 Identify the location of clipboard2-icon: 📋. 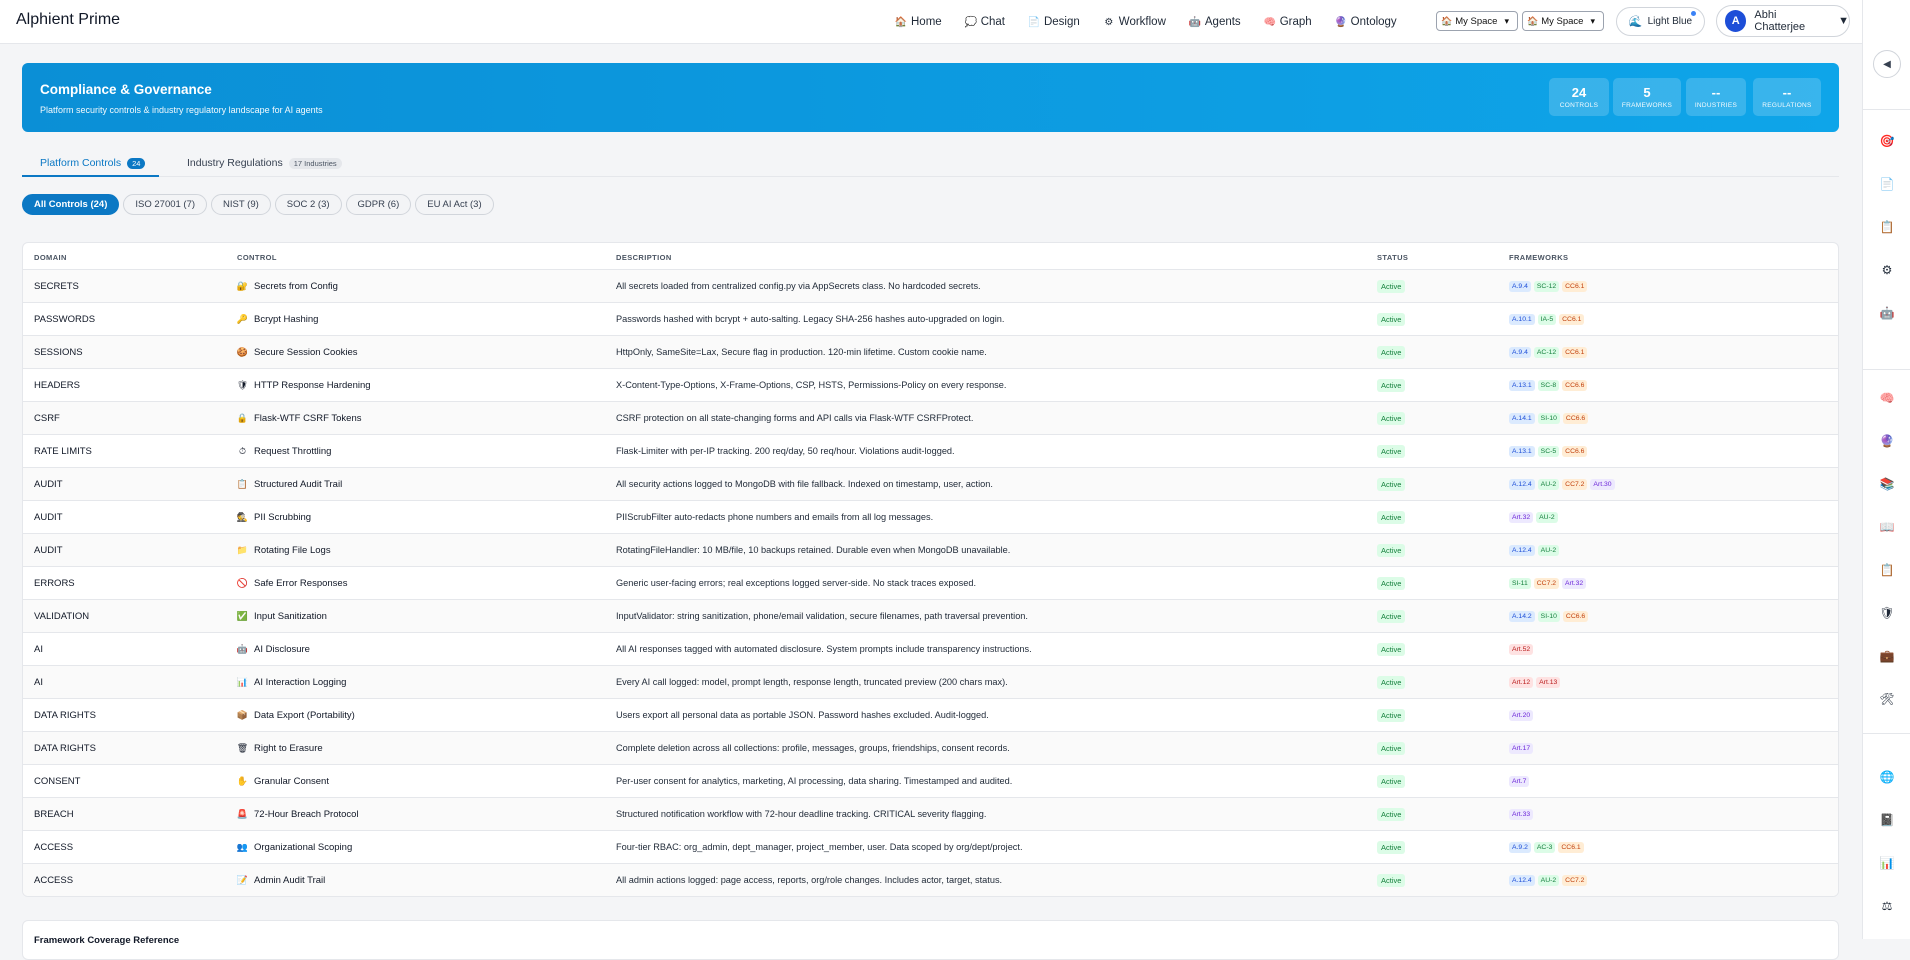
(1887, 570).